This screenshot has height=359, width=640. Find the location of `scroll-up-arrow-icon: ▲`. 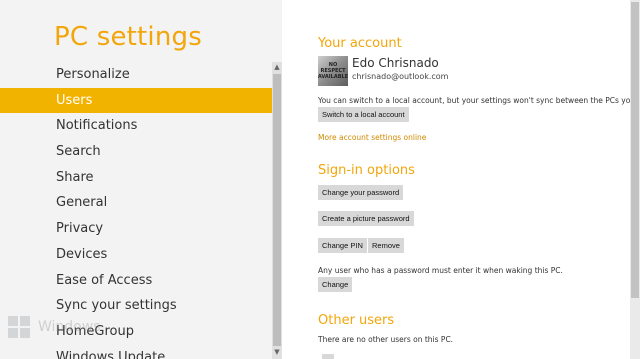

scroll-up-arrow-icon: ▲ is located at coordinates (277, 67).